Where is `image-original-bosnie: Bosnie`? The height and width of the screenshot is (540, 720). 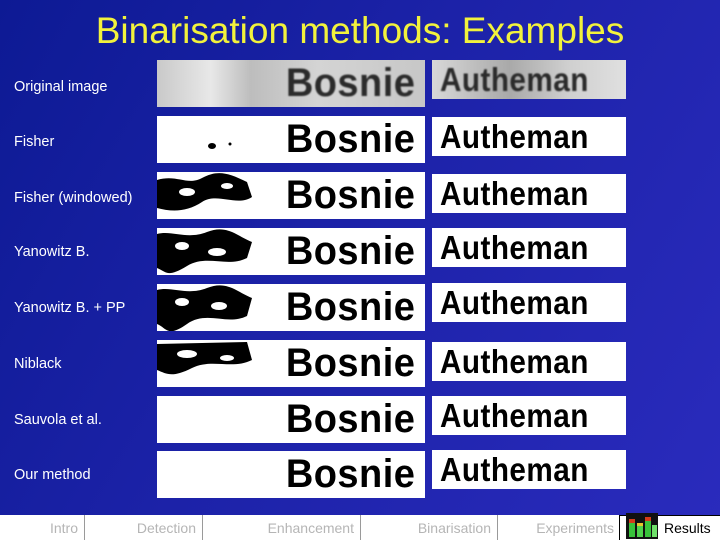 image-original-bosnie: Bosnie is located at coordinates (291, 83).